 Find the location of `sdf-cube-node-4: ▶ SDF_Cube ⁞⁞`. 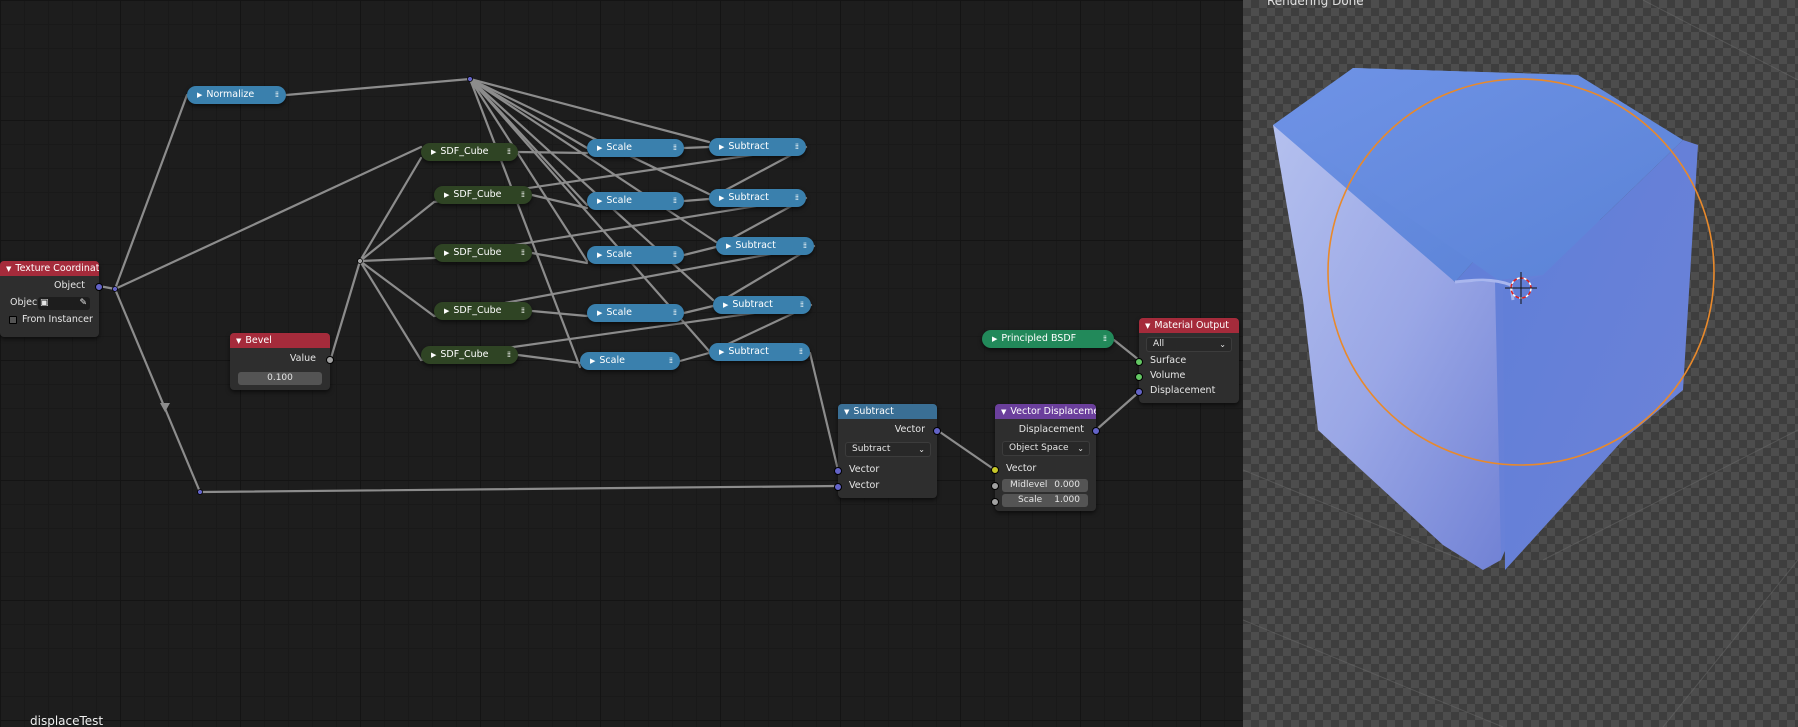

sdf-cube-node-4: ▶ SDF_Cube ⁞⁞ is located at coordinates (483, 311).